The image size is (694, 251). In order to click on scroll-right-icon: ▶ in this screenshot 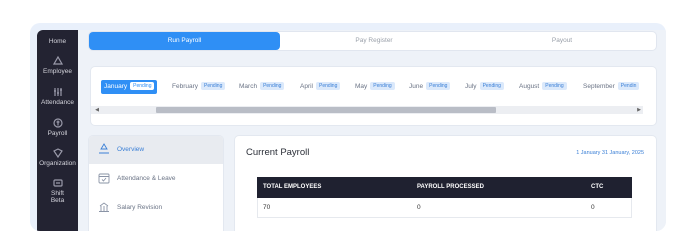, I will do `click(639, 110)`.